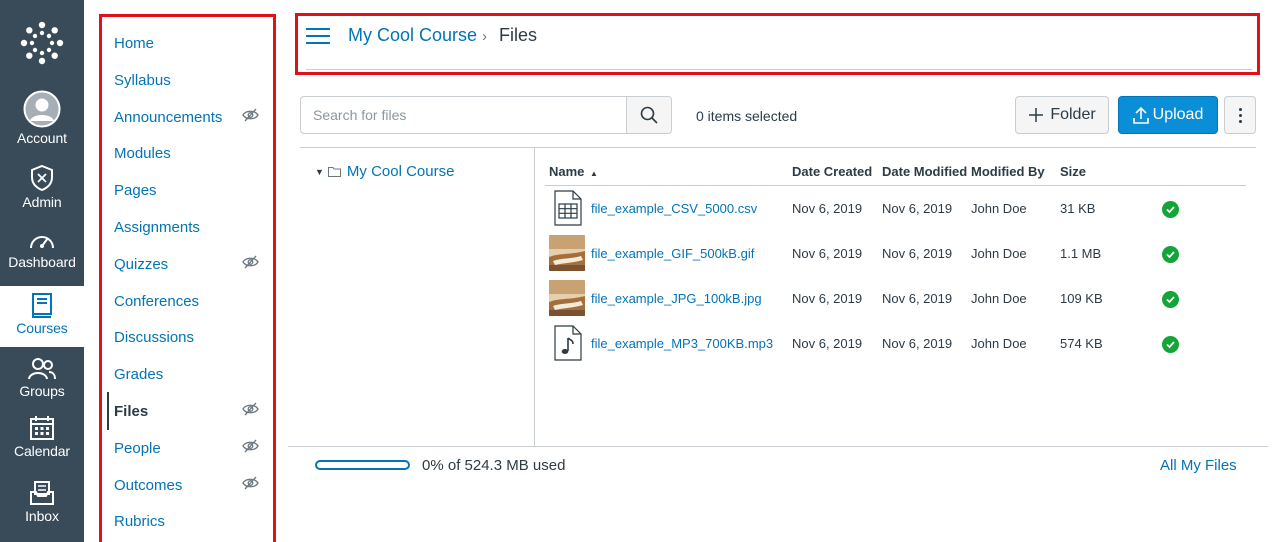  I want to click on file-size: 109 KB, so click(1081, 298).